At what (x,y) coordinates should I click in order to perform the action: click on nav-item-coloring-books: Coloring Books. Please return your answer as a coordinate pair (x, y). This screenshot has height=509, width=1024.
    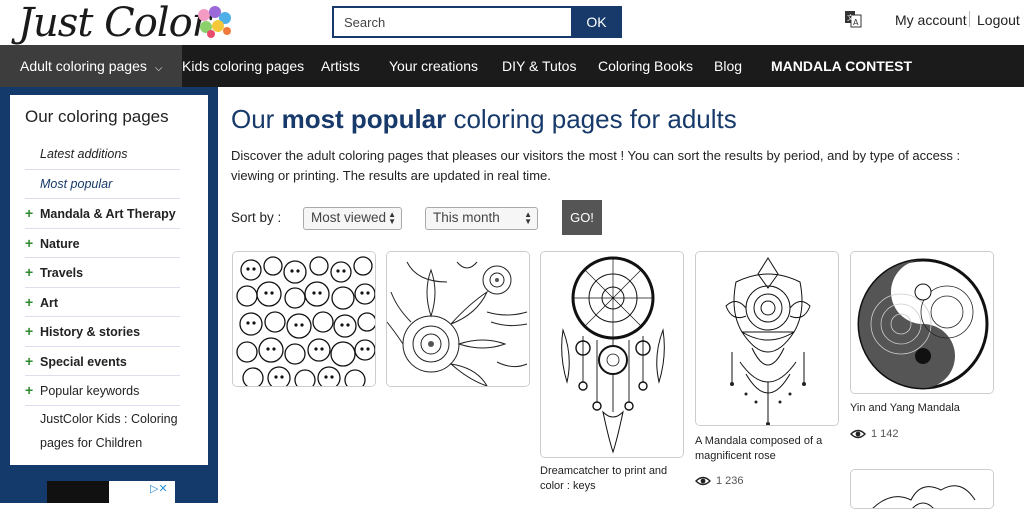
    Looking at the image, I should click on (645, 66).